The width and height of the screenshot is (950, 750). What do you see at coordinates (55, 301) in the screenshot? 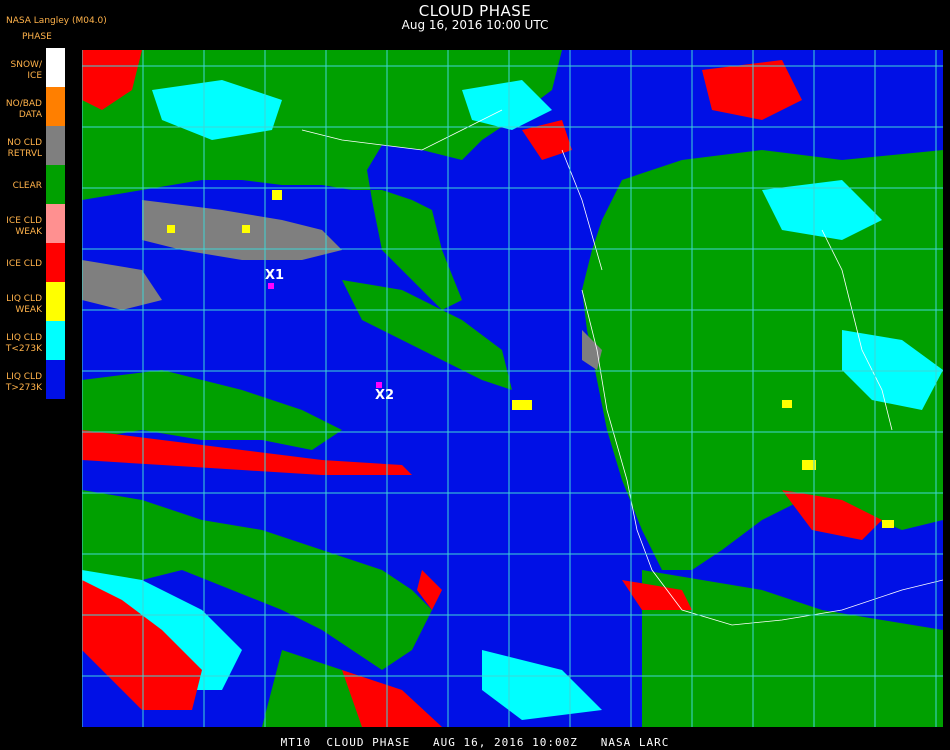
I see `legend-swatch-liq-cld-weak` at bounding box center [55, 301].